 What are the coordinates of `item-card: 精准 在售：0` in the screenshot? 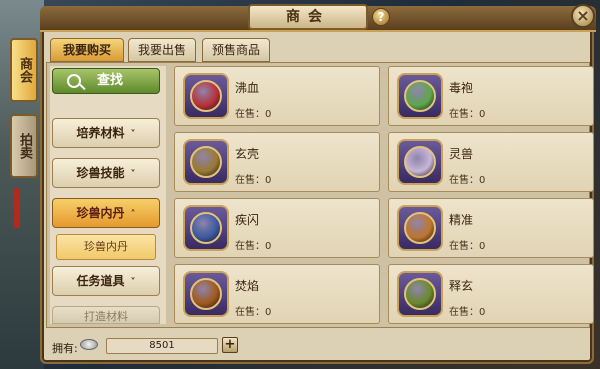 It's located at (491, 228).